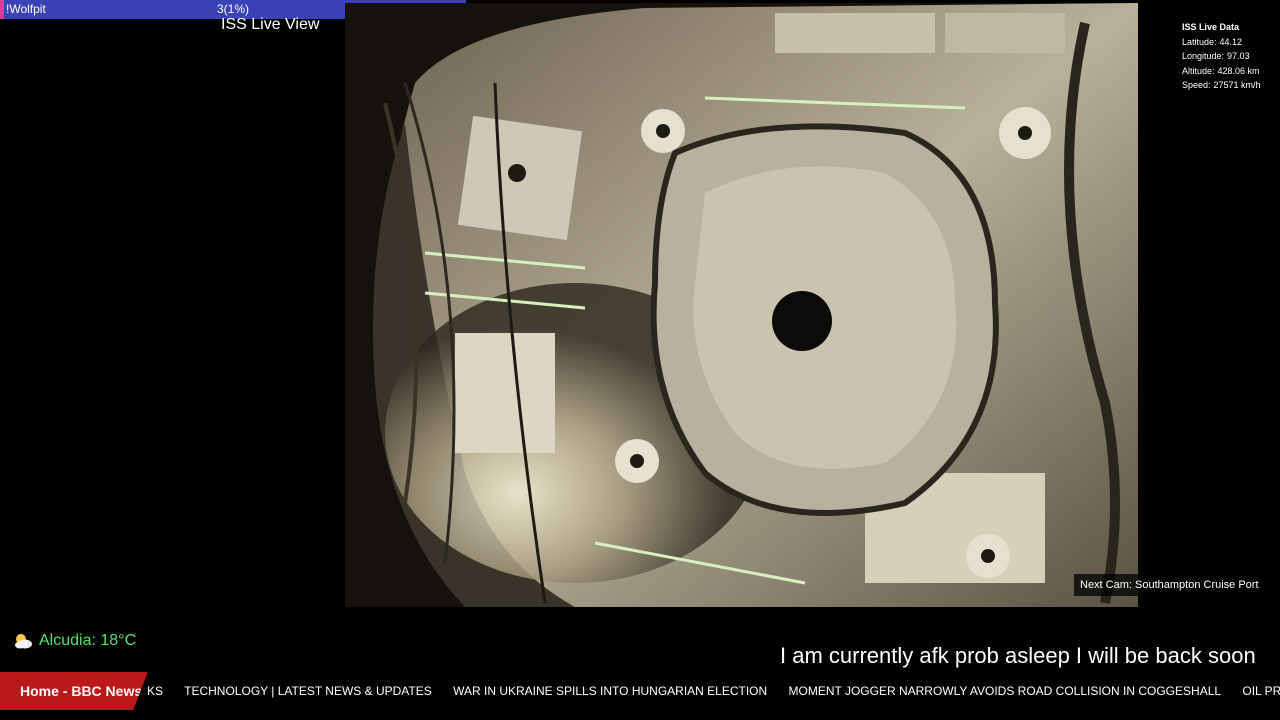 This screenshot has width=1280, height=720. Describe the element at coordinates (1198, 70) in the screenshot. I see `altitude-label: Altitude:` at that location.